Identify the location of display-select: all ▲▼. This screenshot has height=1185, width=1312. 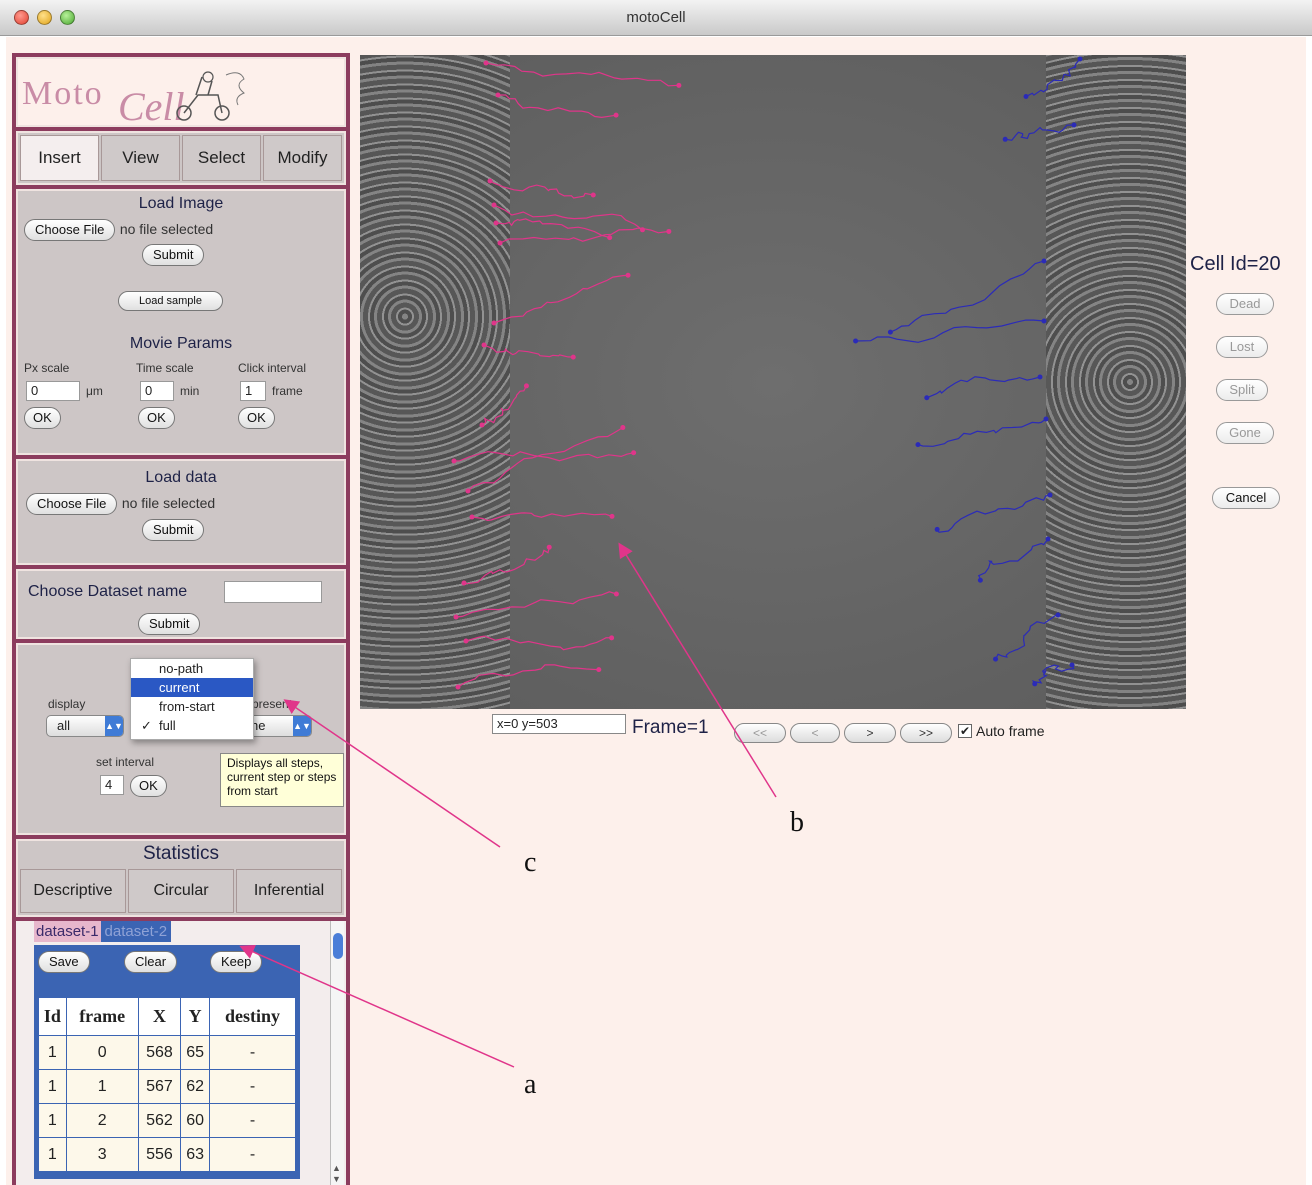
(85, 726).